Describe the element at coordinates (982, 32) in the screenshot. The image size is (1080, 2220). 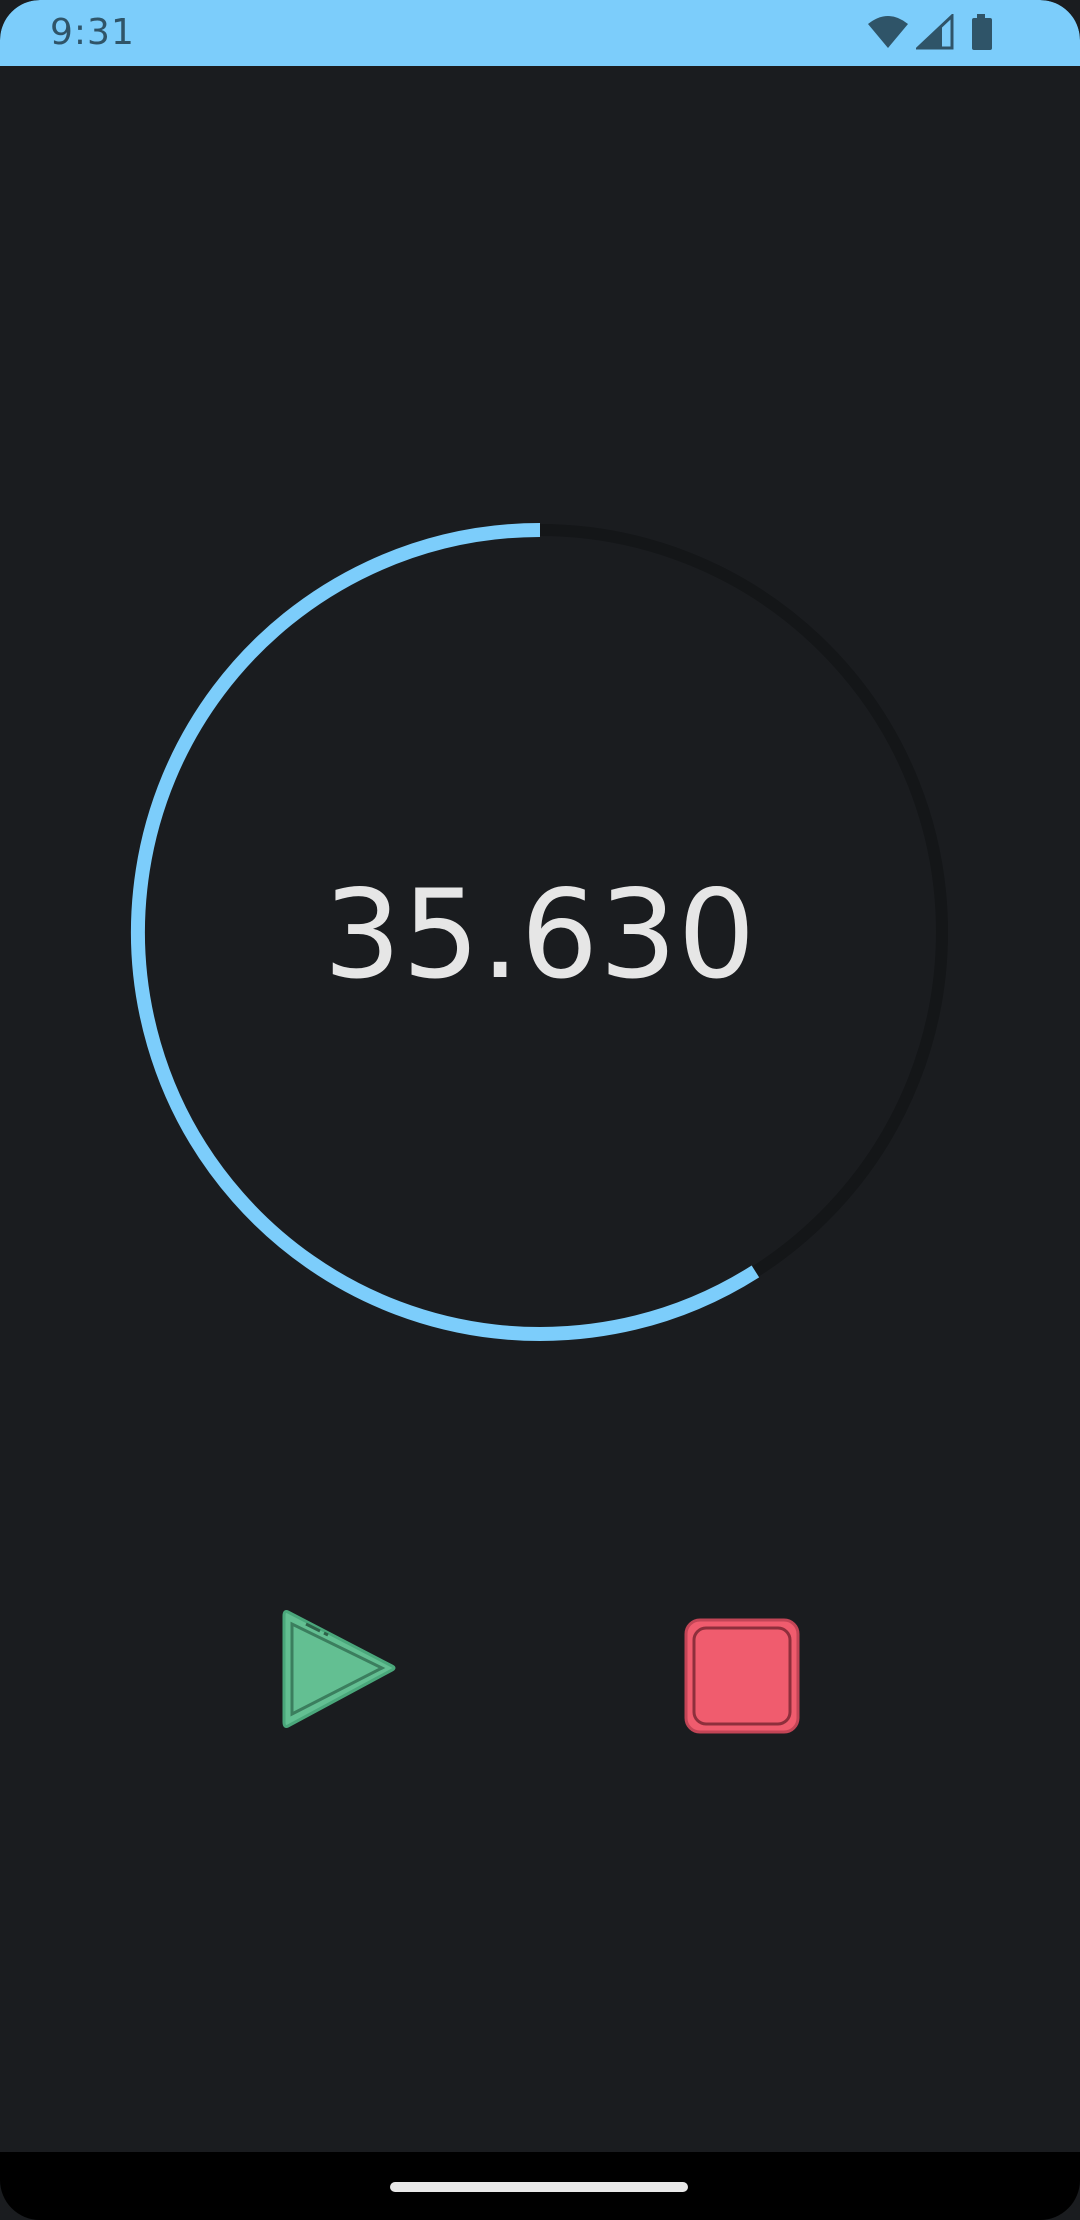
I see `battery-icon` at that location.